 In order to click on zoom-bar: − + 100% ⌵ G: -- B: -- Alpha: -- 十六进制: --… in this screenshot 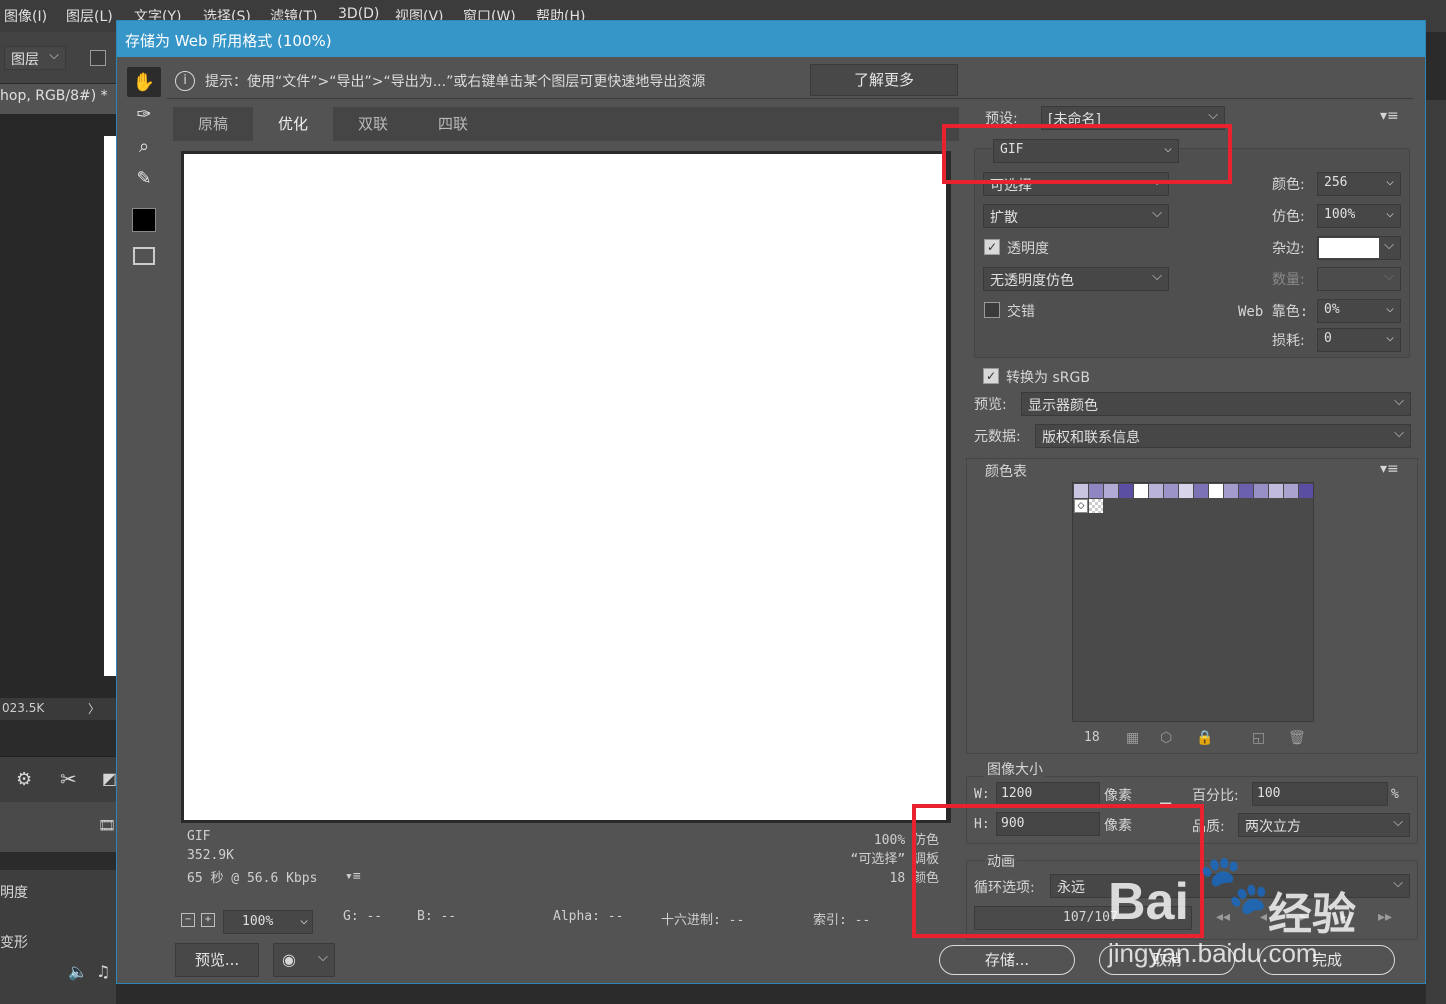, I will do `click(566, 919)`.